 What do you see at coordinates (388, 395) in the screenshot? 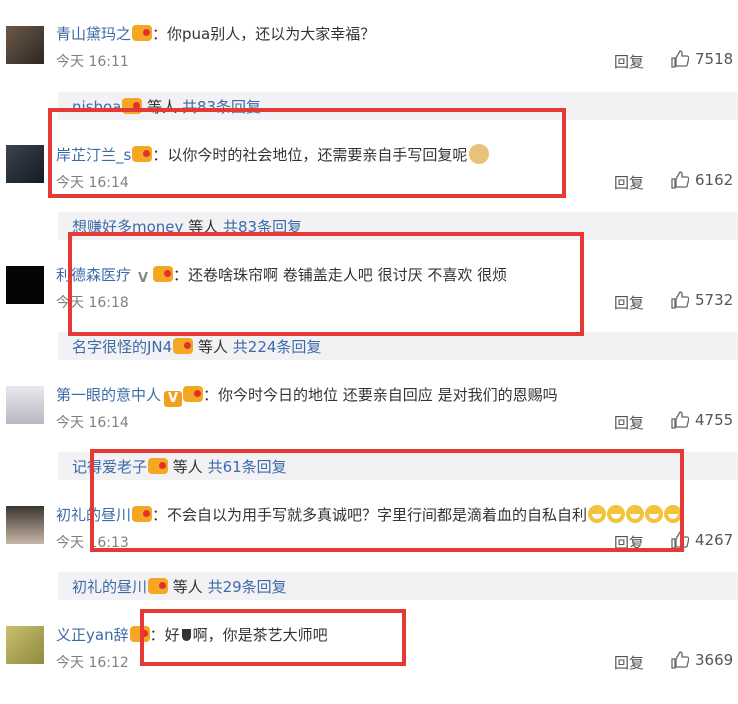
I see `comment-text: 你今时今日的地位 还要亲自回应 是对我们的恩赐吗` at bounding box center [388, 395].